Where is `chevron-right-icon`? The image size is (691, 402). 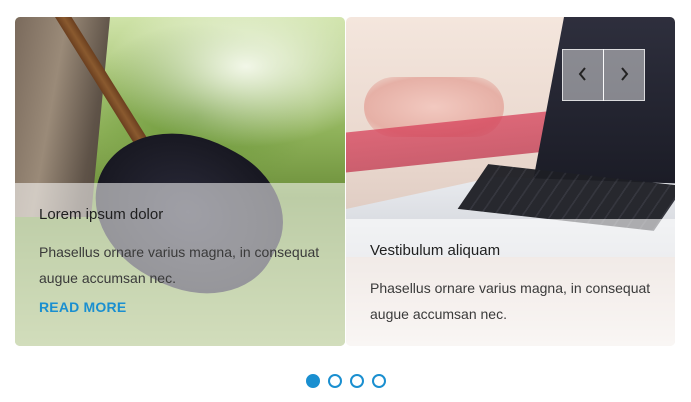
chevron-right-icon is located at coordinates (624, 75).